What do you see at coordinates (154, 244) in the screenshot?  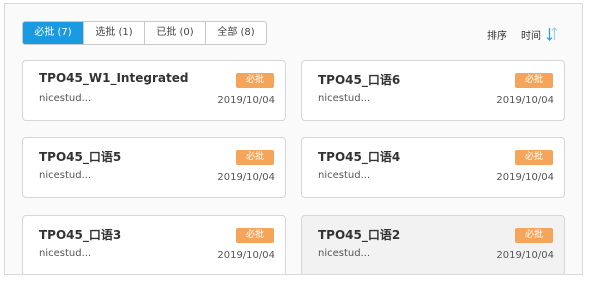 I see `assignment-card: TPO45_口语3 必批 nicestud... 2019/10/04` at bounding box center [154, 244].